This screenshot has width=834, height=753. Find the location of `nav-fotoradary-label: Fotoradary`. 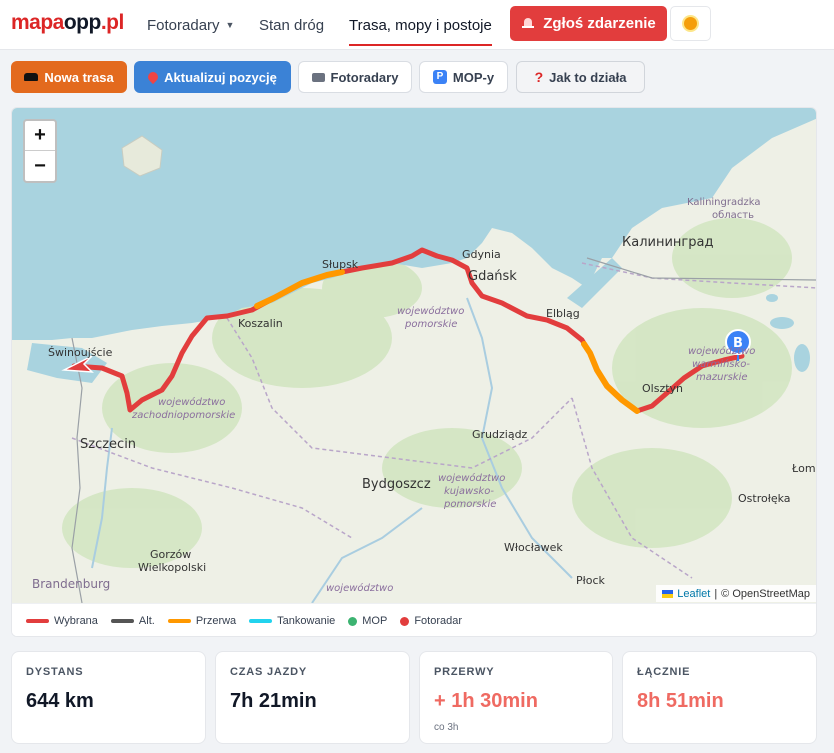

nav-fotoradary-label: Fotoradary is located at coordinates (183, 25).